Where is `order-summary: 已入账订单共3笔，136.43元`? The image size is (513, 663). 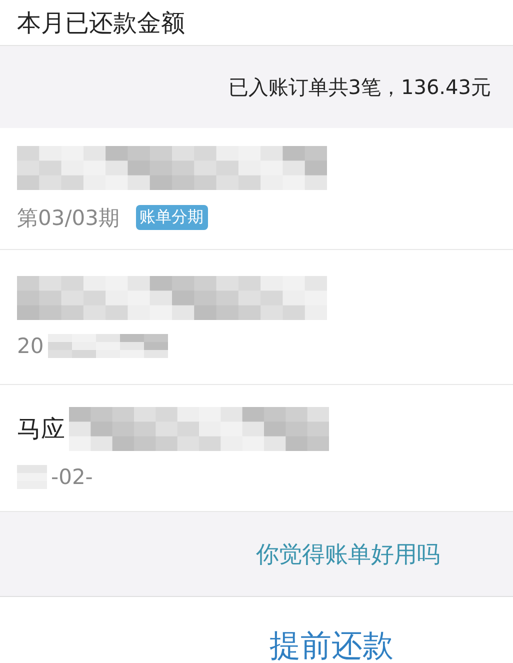 order-summary: 已入账订单共3笔，136.43元 is located at coordinates (359, 87).